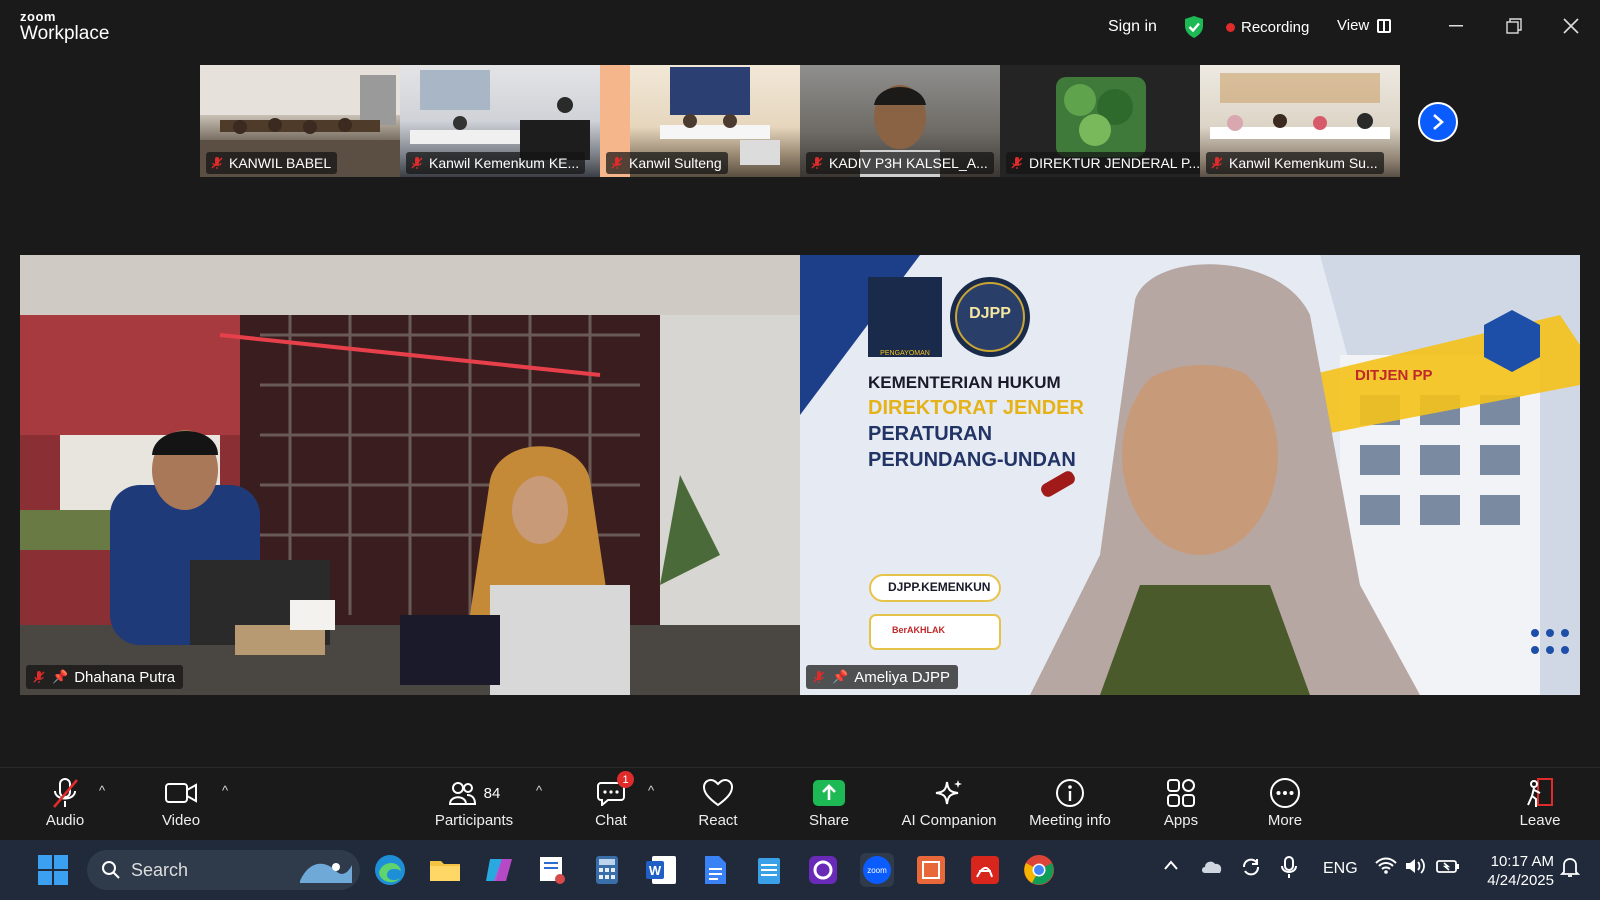  I want to click on participant-name: Dhahana Putra, so click(125, 677).